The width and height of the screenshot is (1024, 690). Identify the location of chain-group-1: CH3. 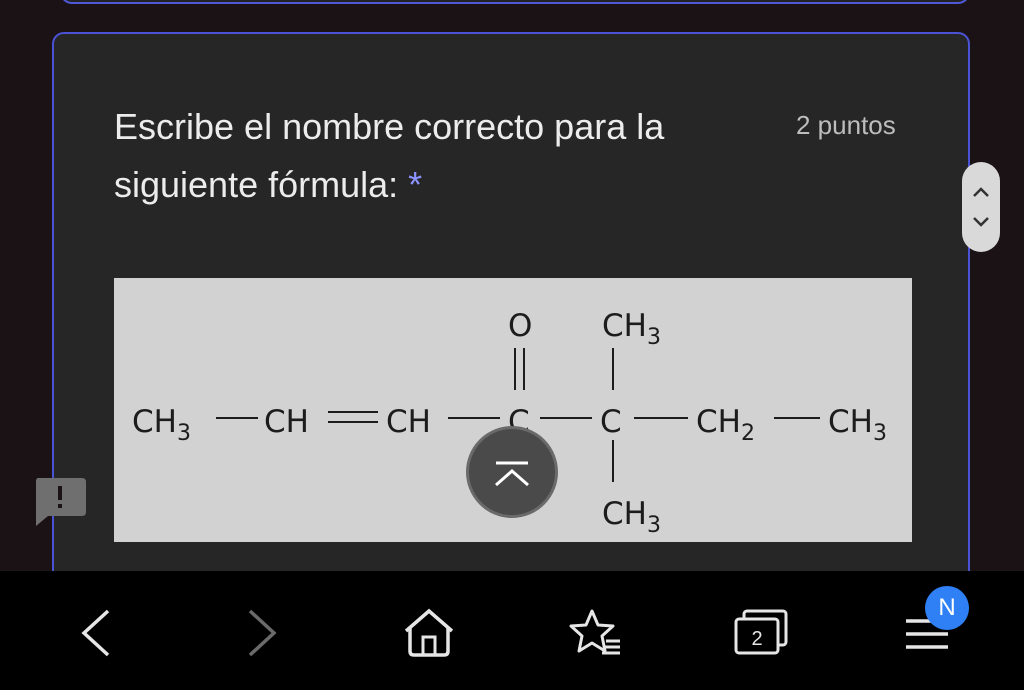
(161, 425).